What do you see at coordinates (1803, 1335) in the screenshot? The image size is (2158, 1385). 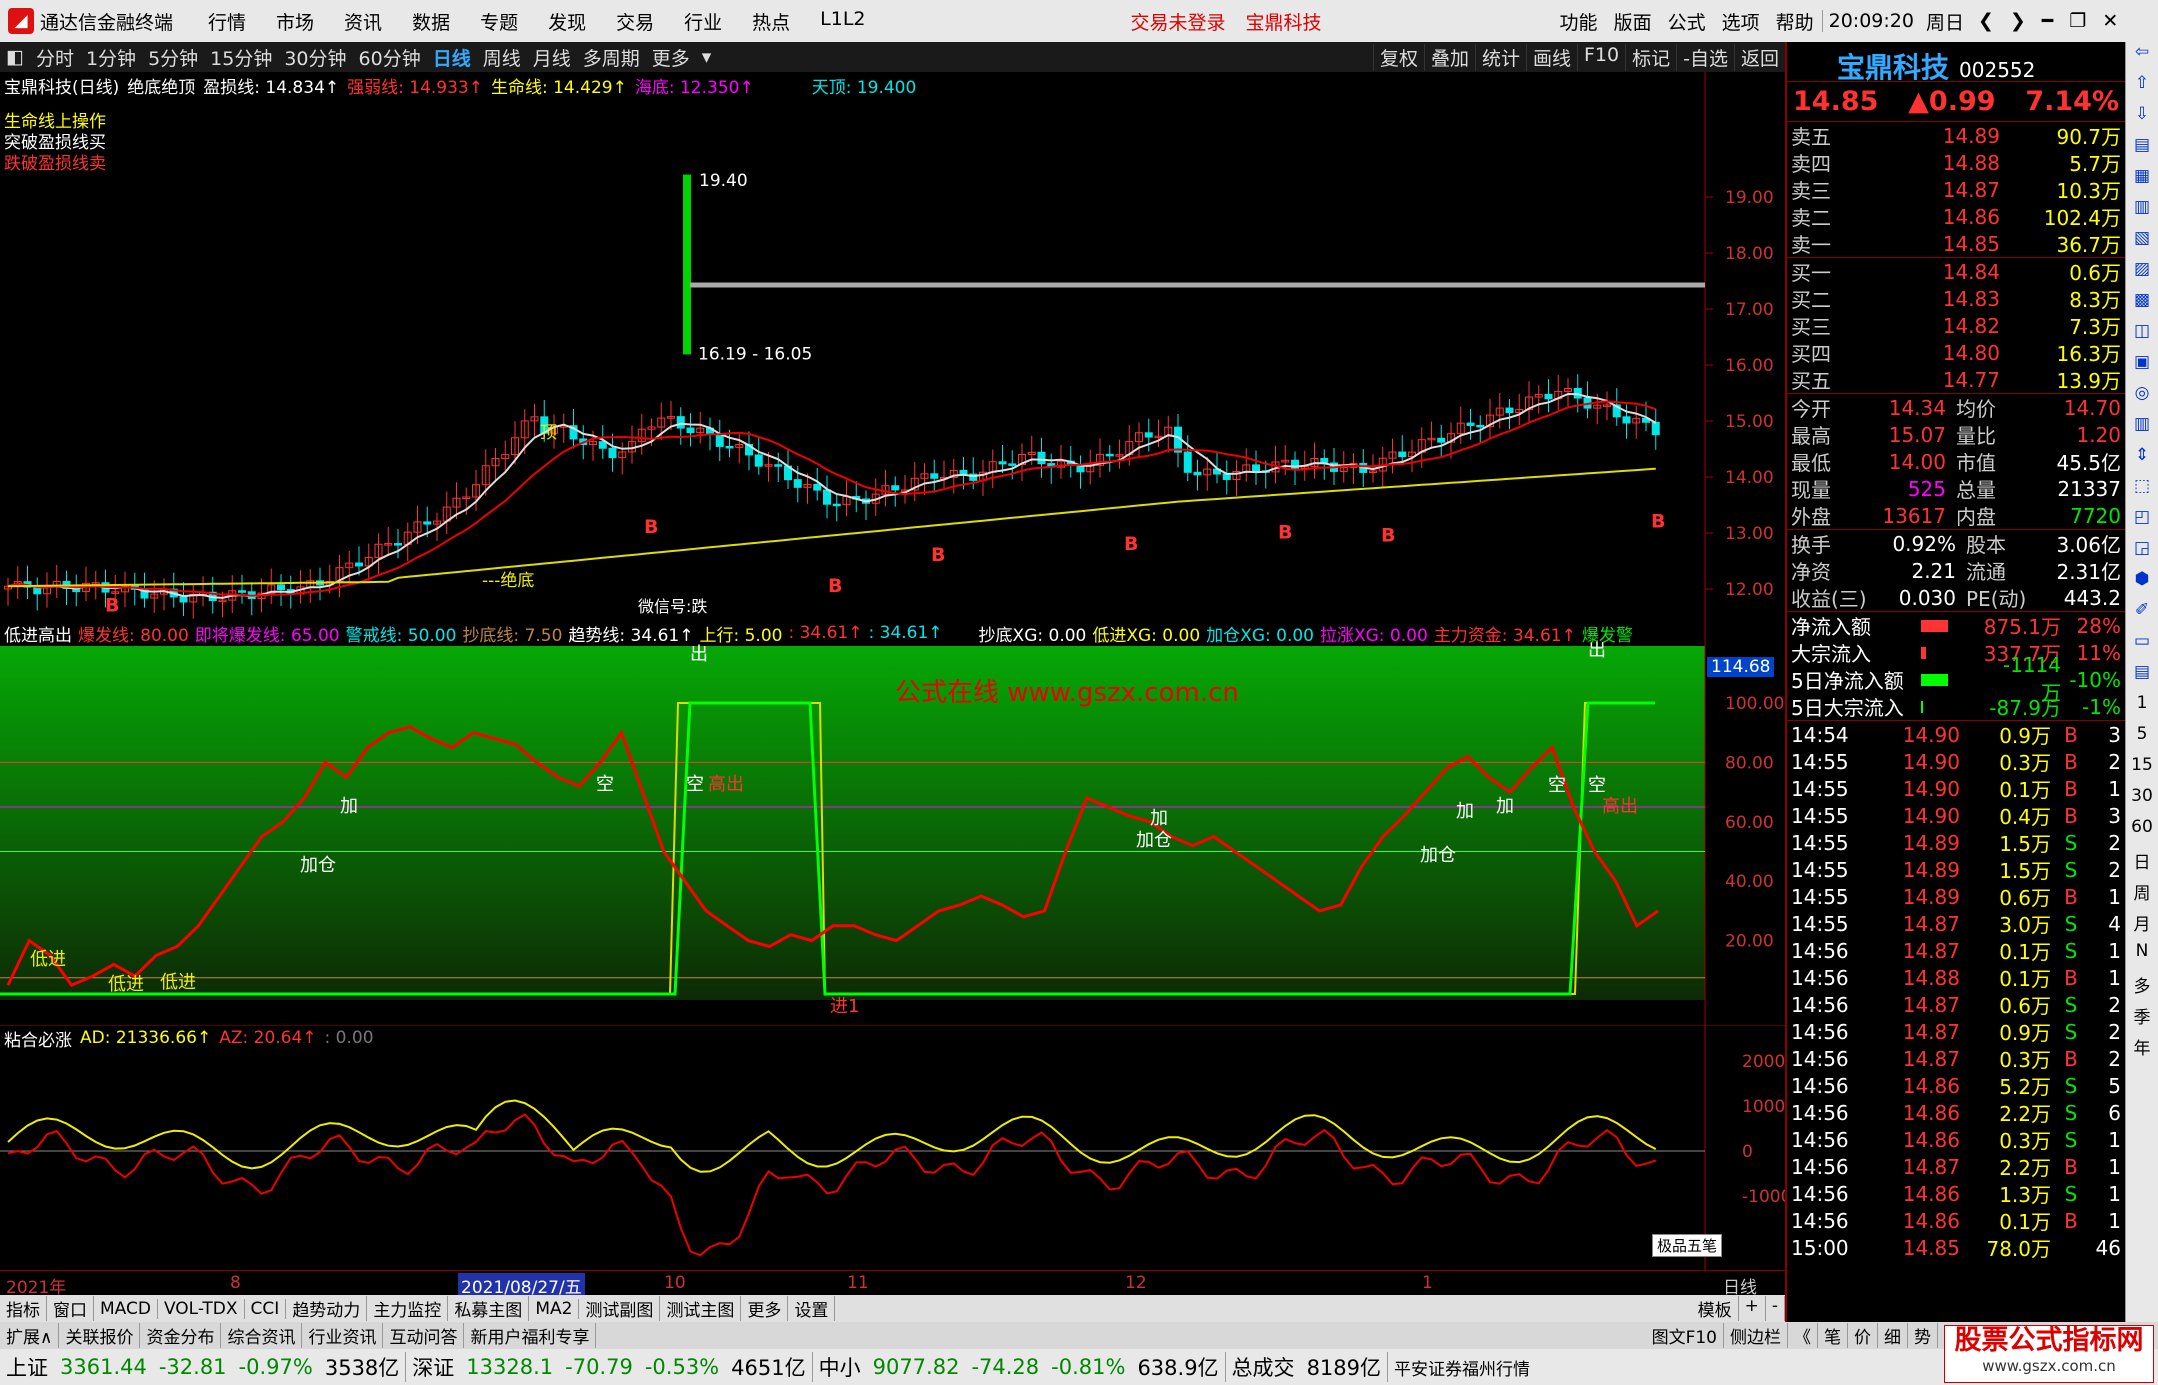 I see `side-tab: 《` at bounding box center [1803, 1335].